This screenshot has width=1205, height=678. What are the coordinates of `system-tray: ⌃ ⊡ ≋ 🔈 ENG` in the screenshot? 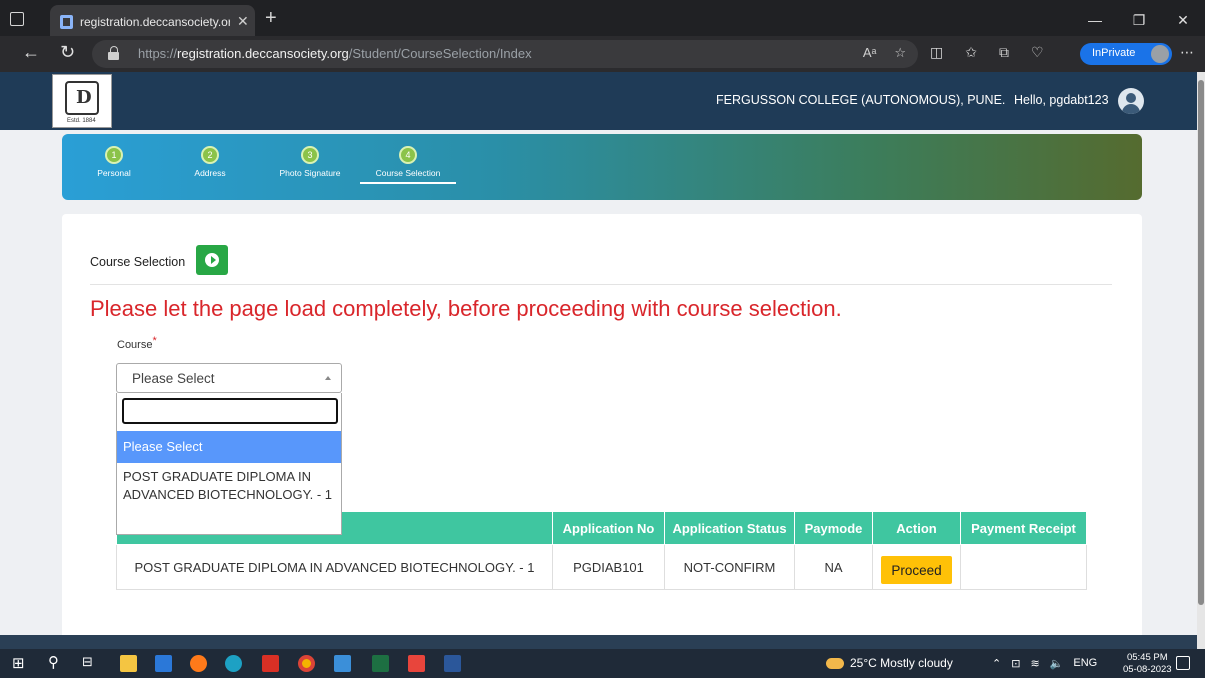 It's located at (1044, 663).